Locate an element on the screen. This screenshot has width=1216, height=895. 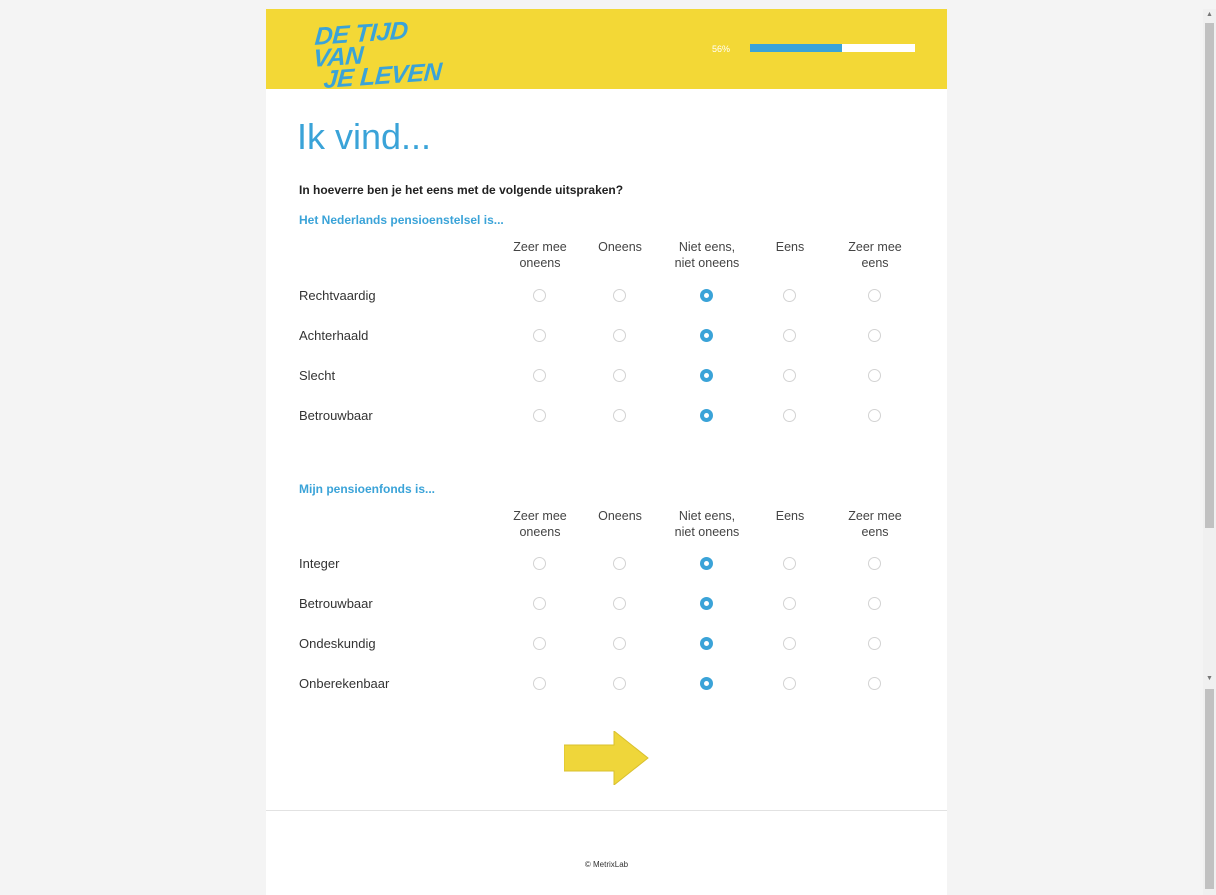
footer-divider is located at coordinates (606, 810).